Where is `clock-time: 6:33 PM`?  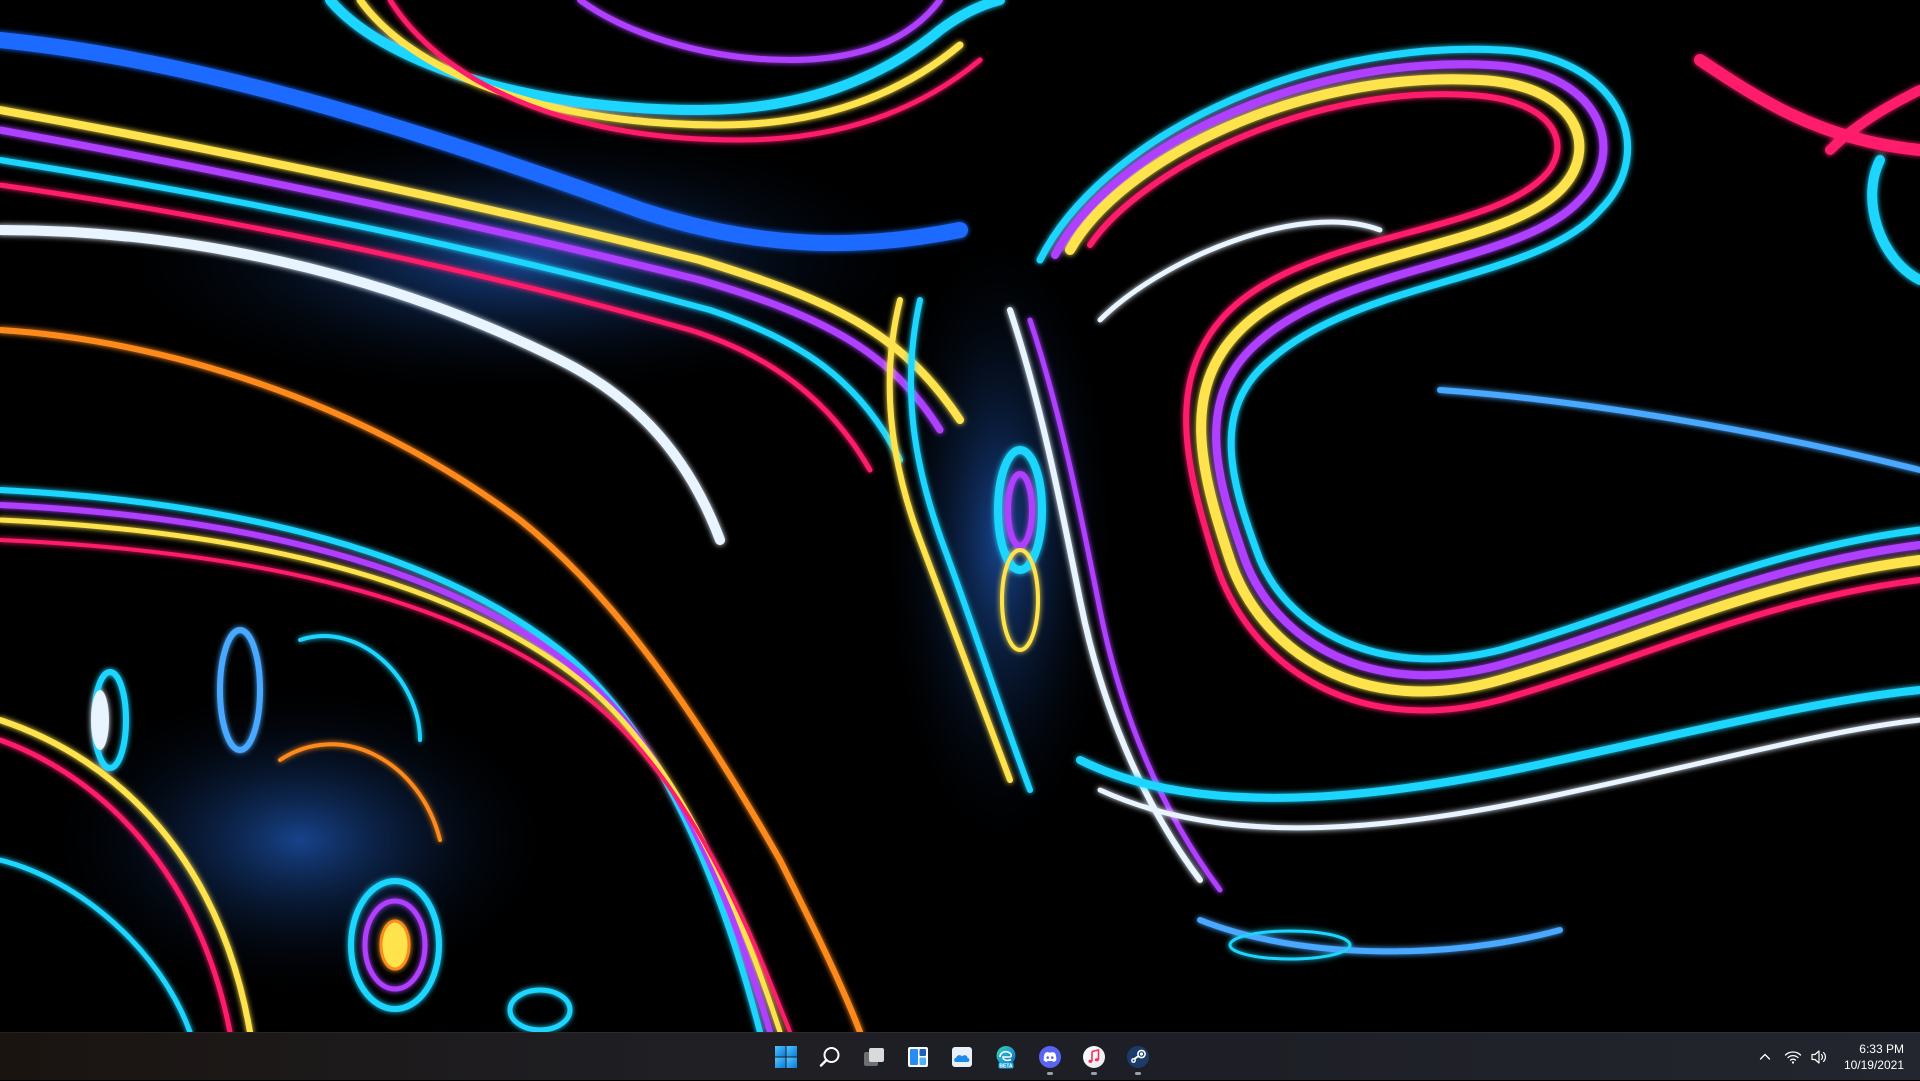 clock-time: 6:33 PM is located at coordinates (1881, 1049).